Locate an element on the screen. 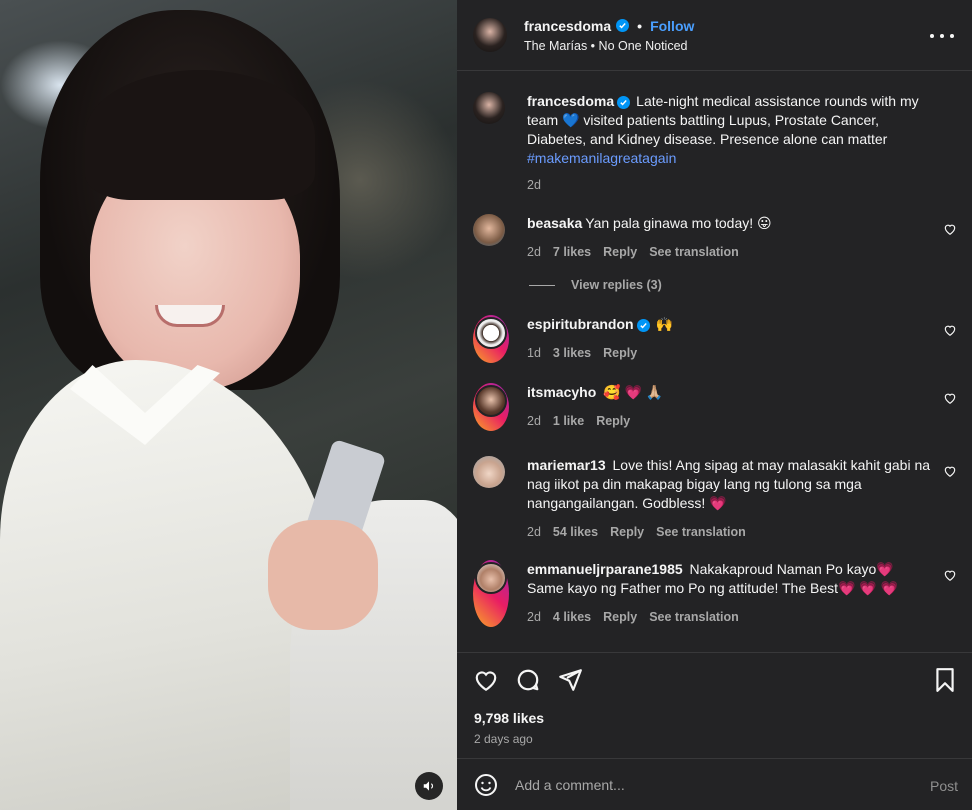 The width and height of the screenshot is (972, 810). likes-count: 1 like is located at coordinates (568, 421).